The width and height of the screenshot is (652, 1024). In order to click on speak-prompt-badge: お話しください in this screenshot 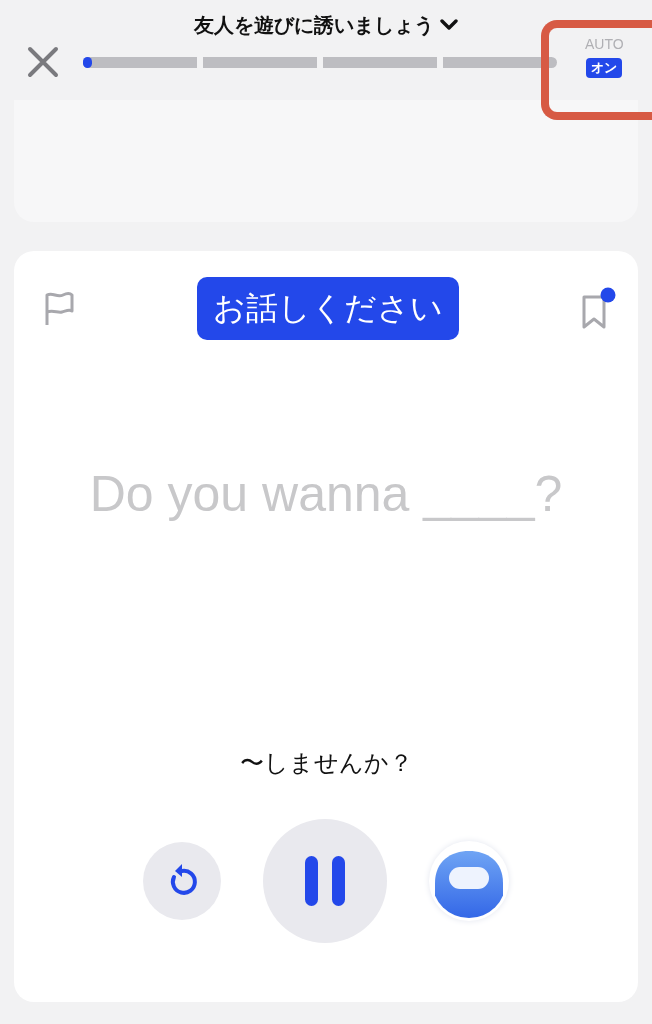, I will do `click(328, 308)`.